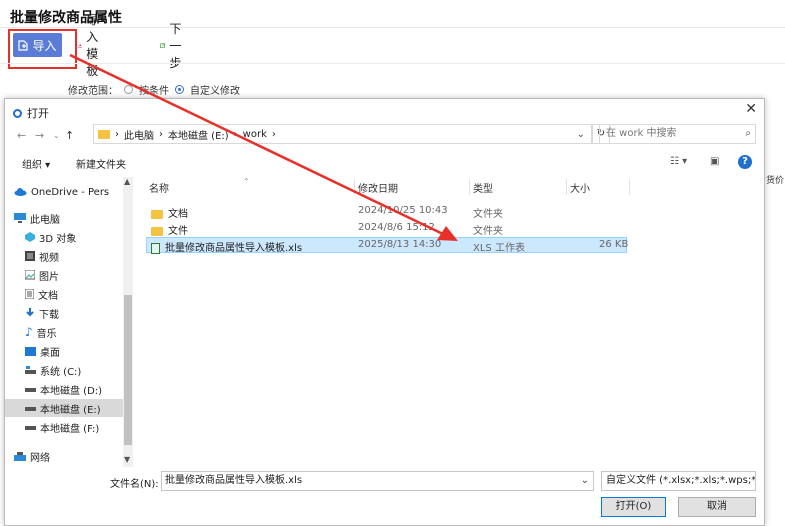 The image size is (785, 526). What do you see at coordinates (678, 161) in the screenshot?
I see `view-options-icon: ☷ ▾` at bounding box center [678, 161].